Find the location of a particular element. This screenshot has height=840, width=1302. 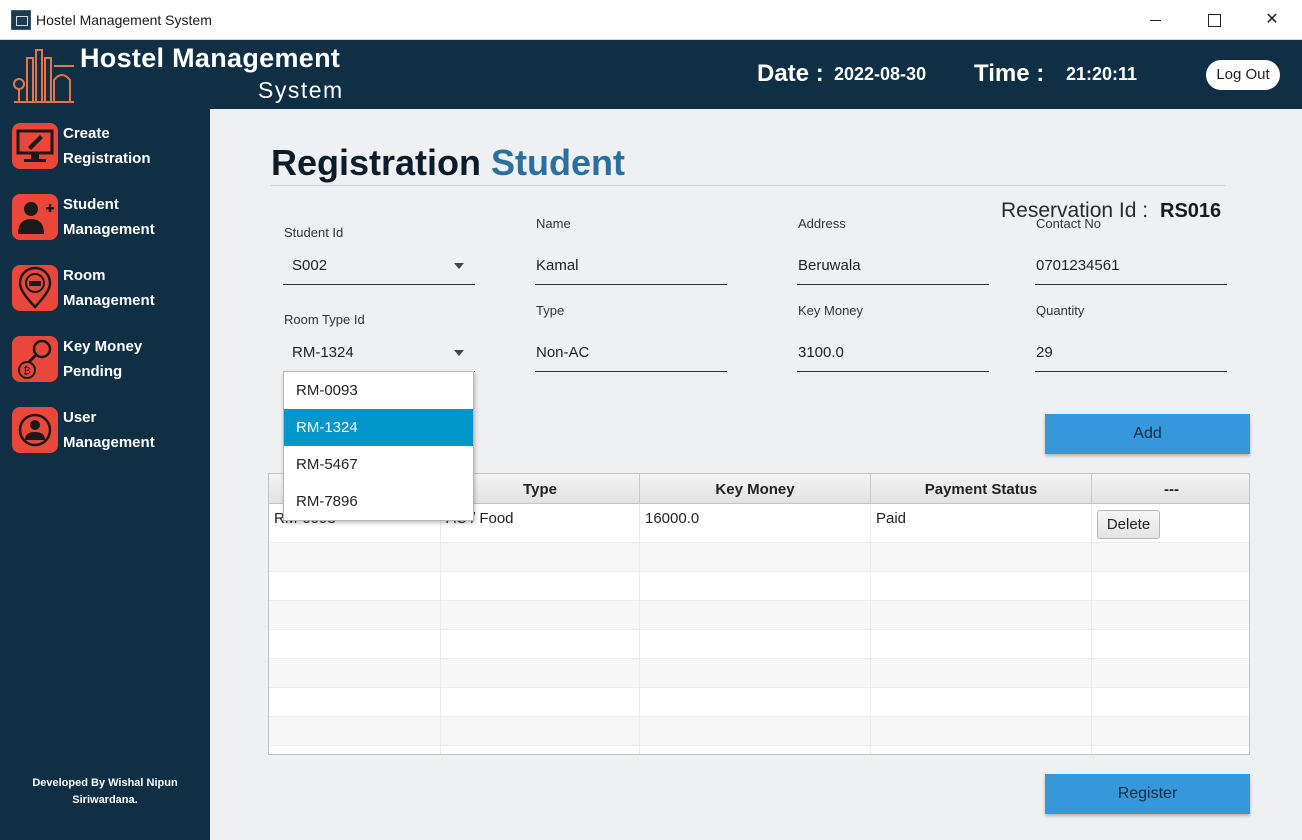

time-value: 21:20:11 is located at coordinates (1102, 74).